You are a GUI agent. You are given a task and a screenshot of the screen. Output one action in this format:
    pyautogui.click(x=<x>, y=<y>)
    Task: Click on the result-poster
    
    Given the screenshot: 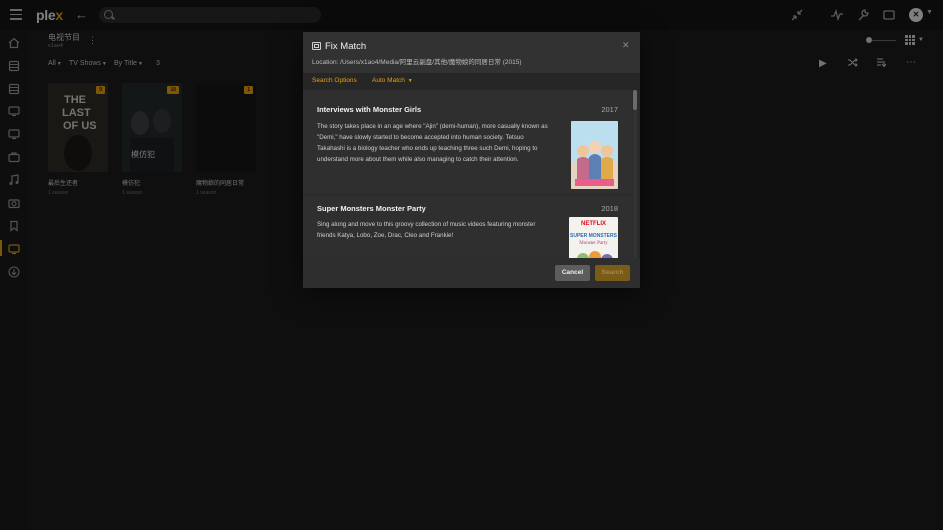 What is the action you would take?
    pyautogui.click(x=594, y=155)
    